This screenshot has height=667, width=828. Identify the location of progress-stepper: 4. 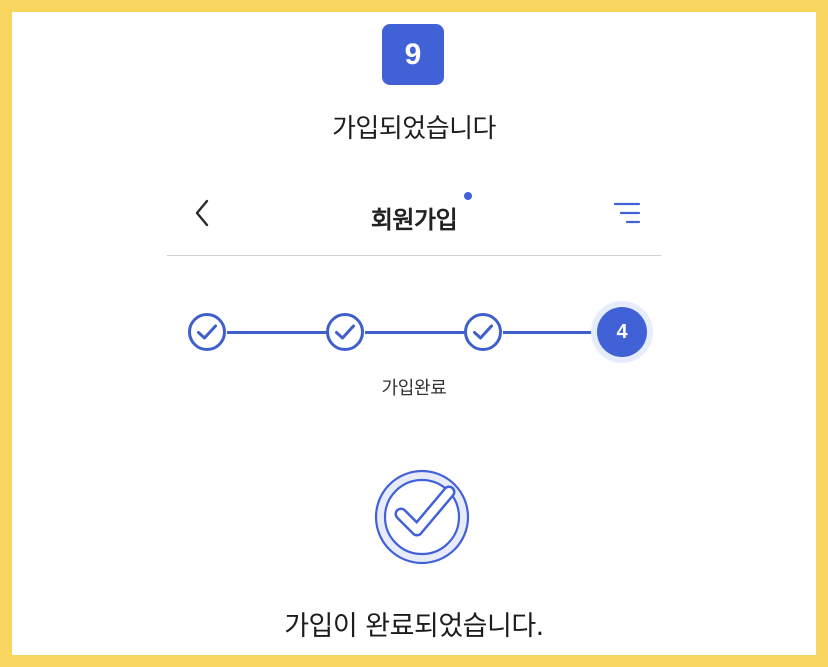
(414, 332).